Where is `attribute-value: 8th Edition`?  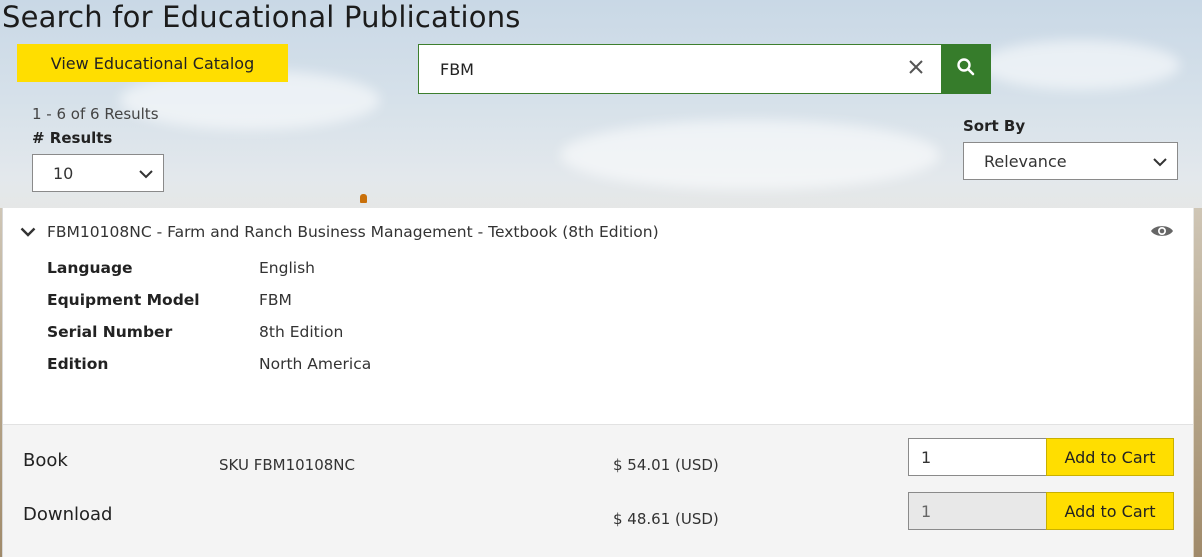
attribute-value: 8th Edition is located at coordinates (301, 332).